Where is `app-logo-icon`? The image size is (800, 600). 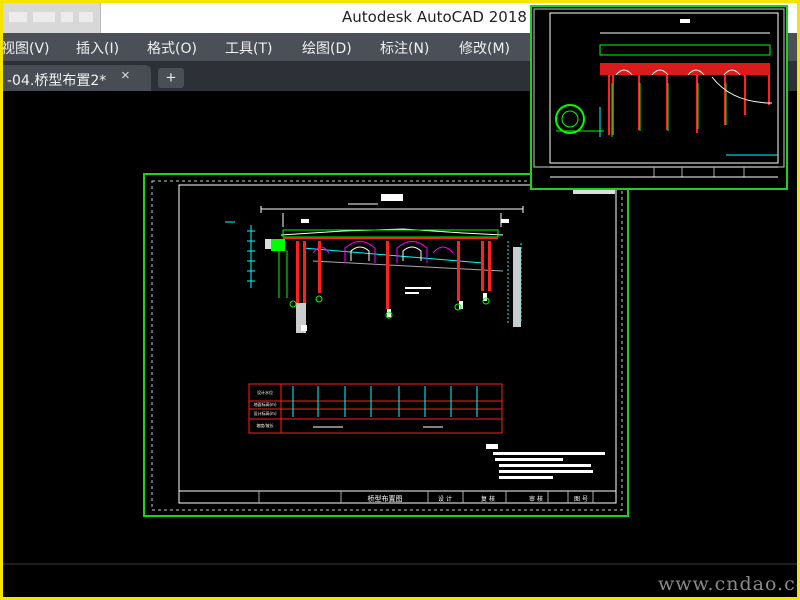
app-logo-icon is located at coordinates (52, 18).